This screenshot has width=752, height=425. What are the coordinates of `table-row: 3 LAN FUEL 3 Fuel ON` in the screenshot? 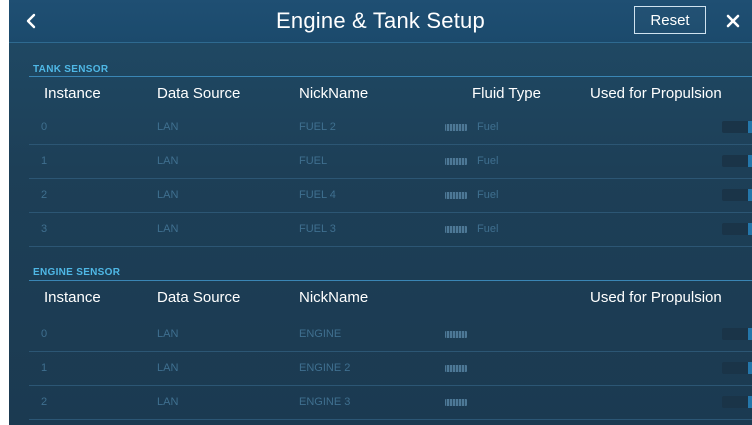 It's located at (390, 230).